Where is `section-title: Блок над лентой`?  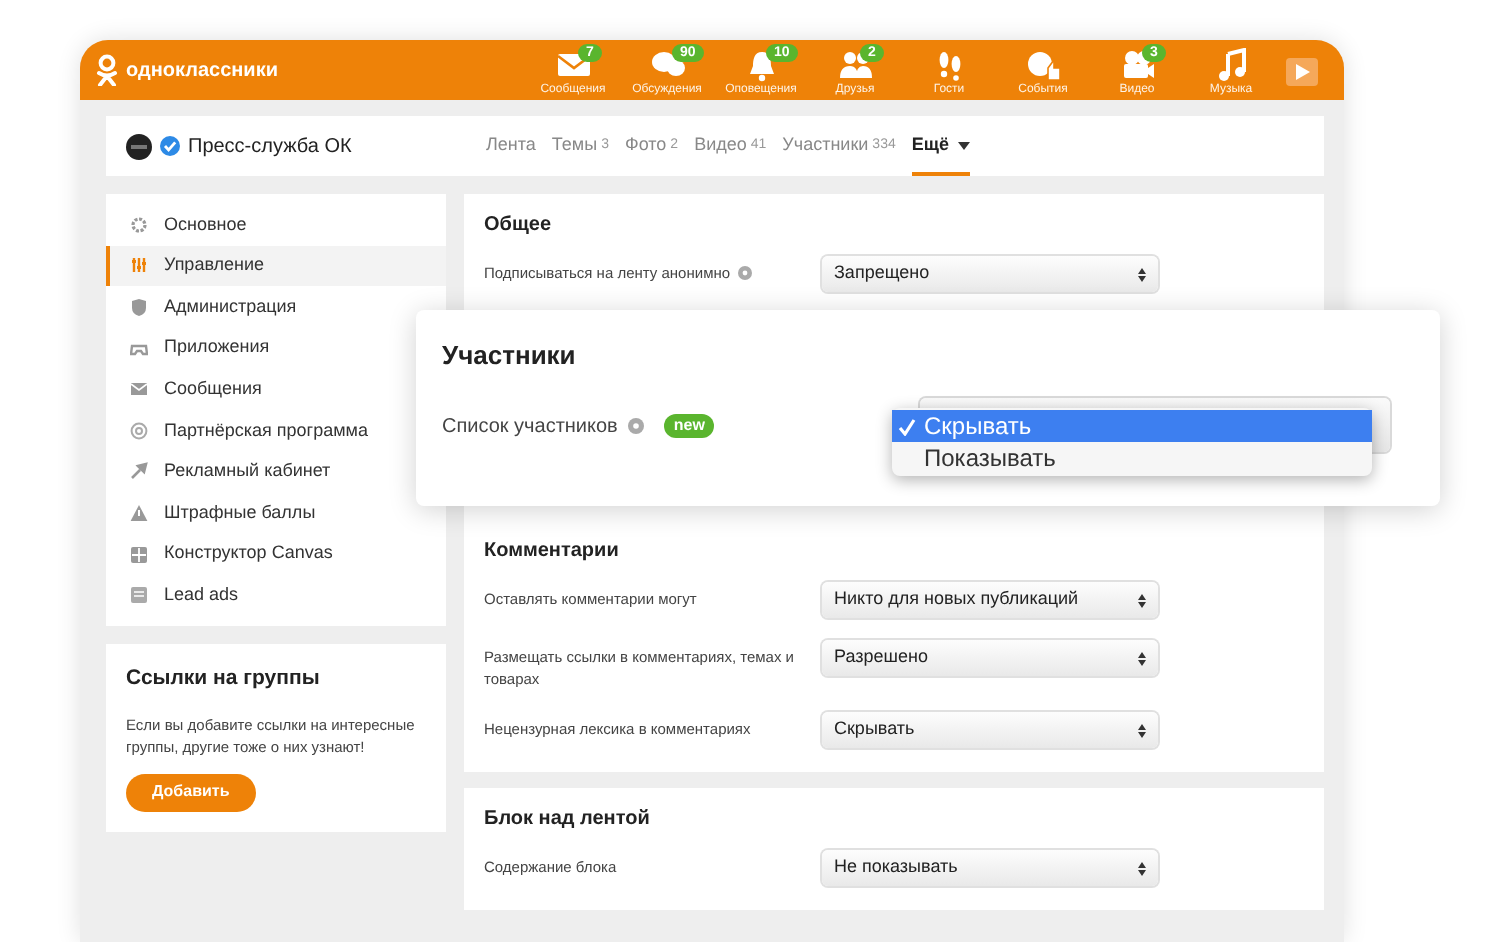 section-title: Блок над лентой is located at coordinates (568, 820).